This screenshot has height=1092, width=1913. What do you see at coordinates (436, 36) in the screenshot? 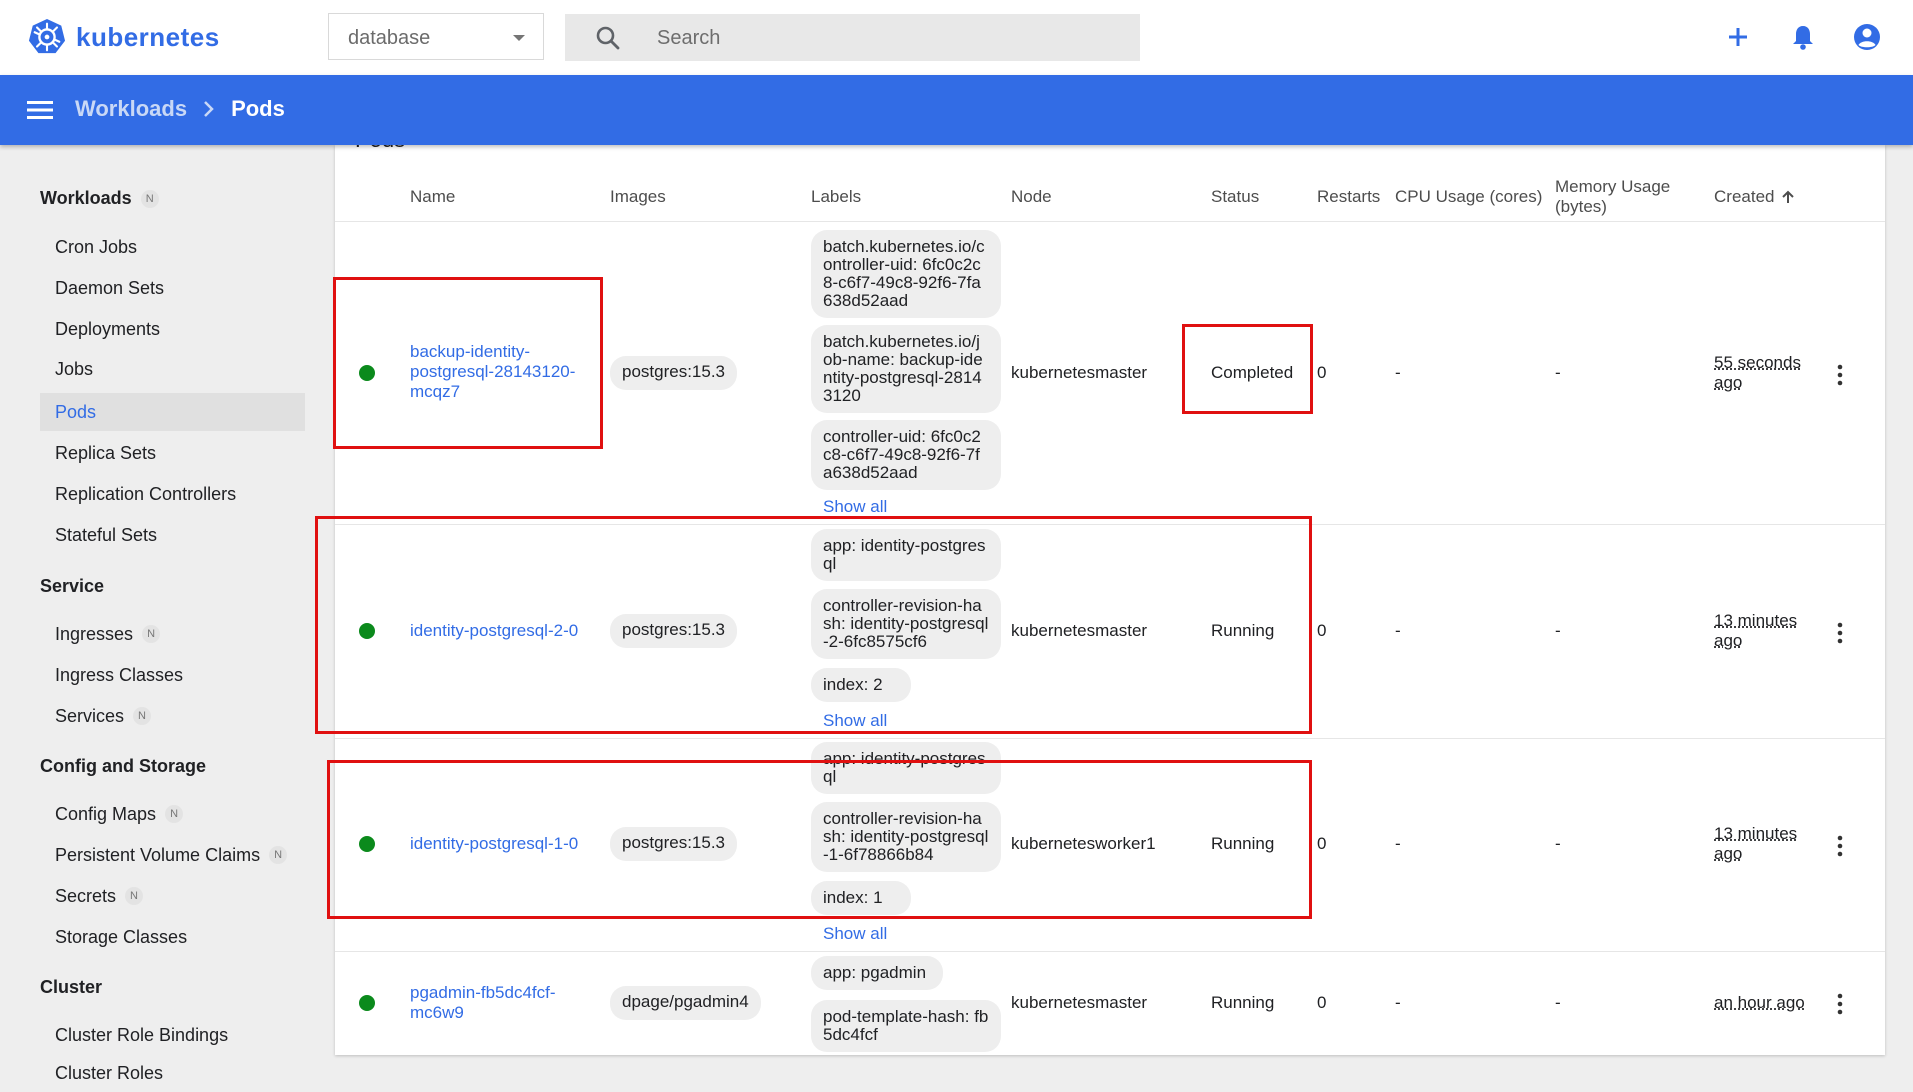
I see `namespace-selector: database` at bounding box center [436, 36].